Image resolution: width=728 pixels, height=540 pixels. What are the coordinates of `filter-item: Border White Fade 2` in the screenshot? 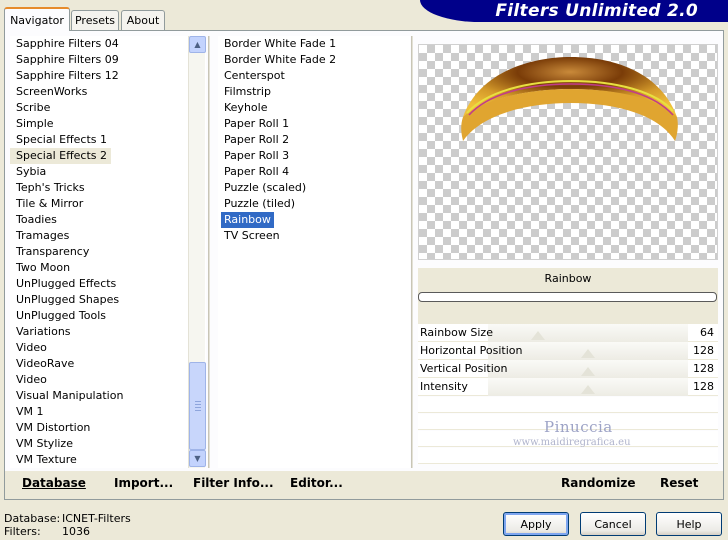 It's located at (314, 60).